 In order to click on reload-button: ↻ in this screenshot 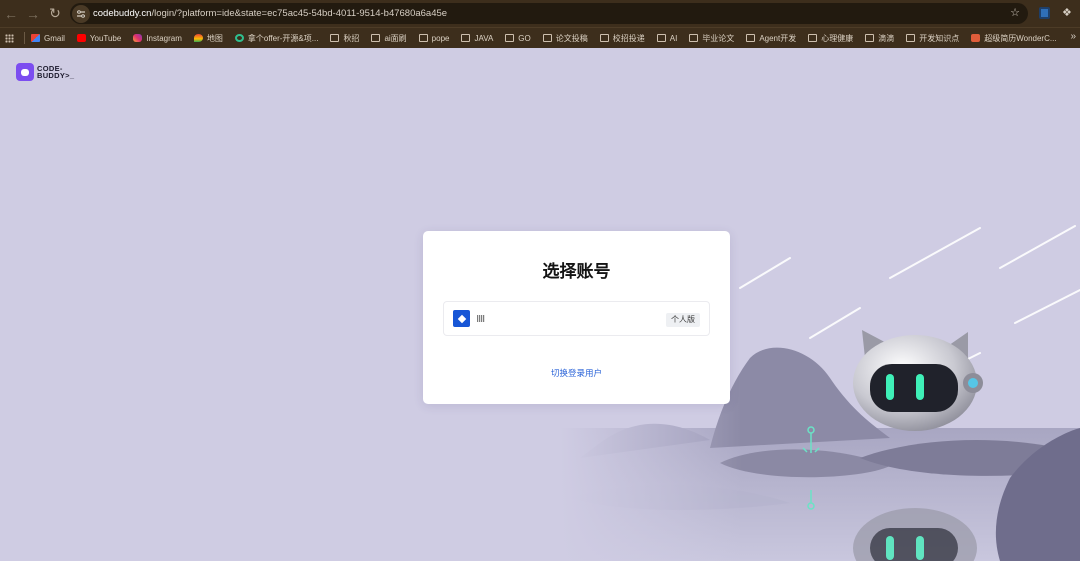, I will do `click(55, 14)`.